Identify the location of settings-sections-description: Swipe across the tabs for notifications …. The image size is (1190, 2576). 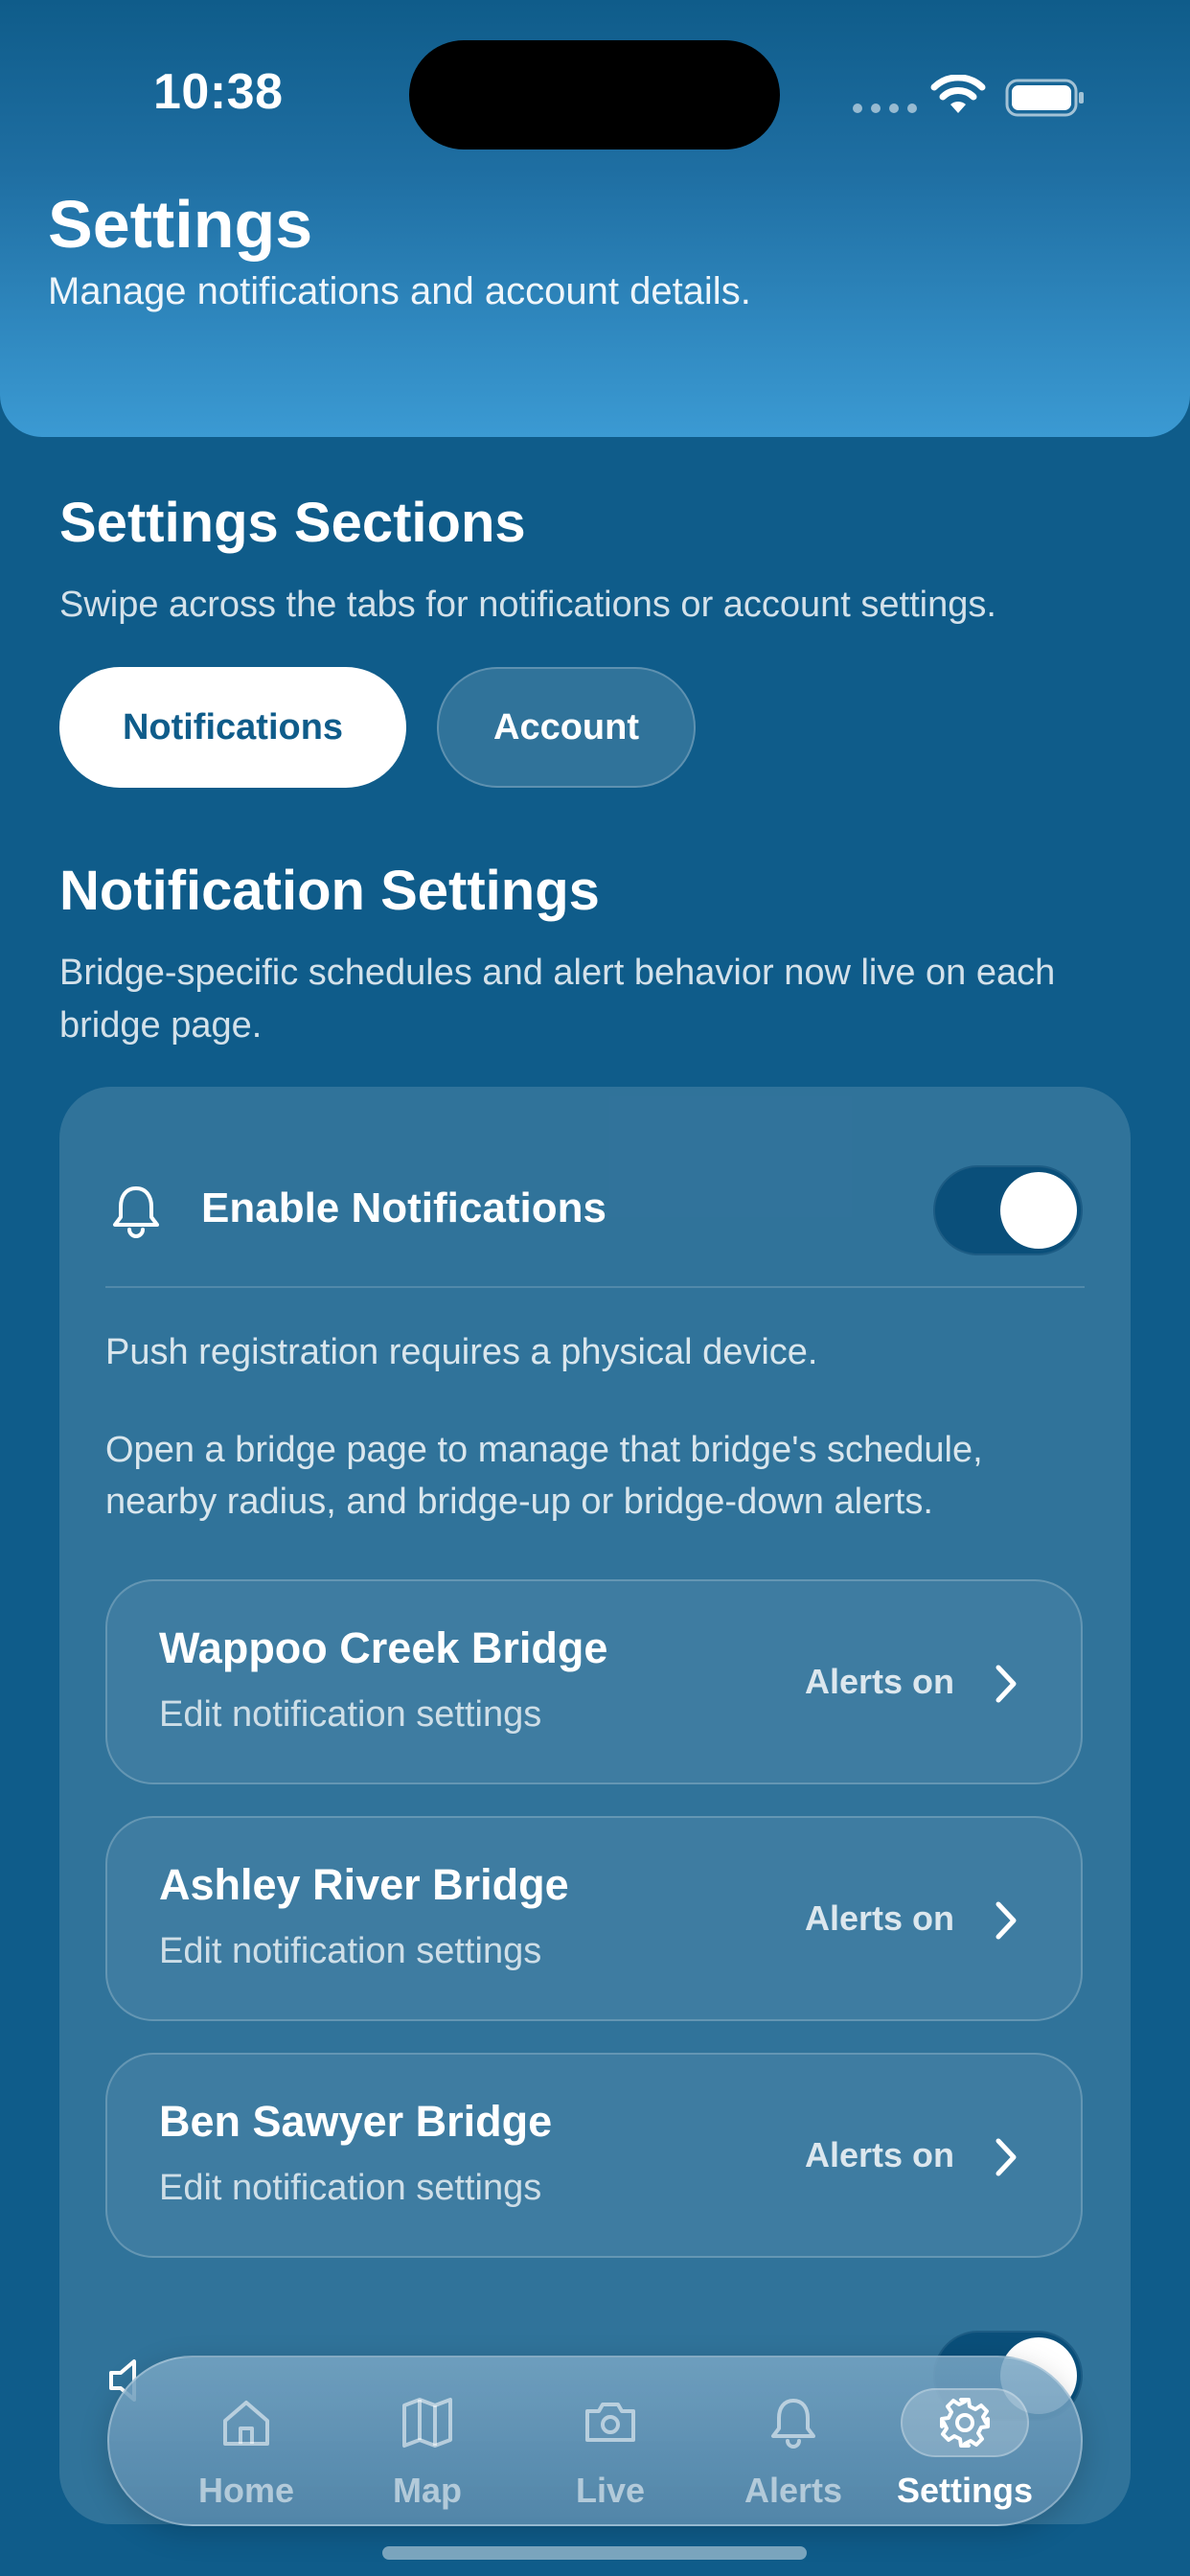
(527, 605).